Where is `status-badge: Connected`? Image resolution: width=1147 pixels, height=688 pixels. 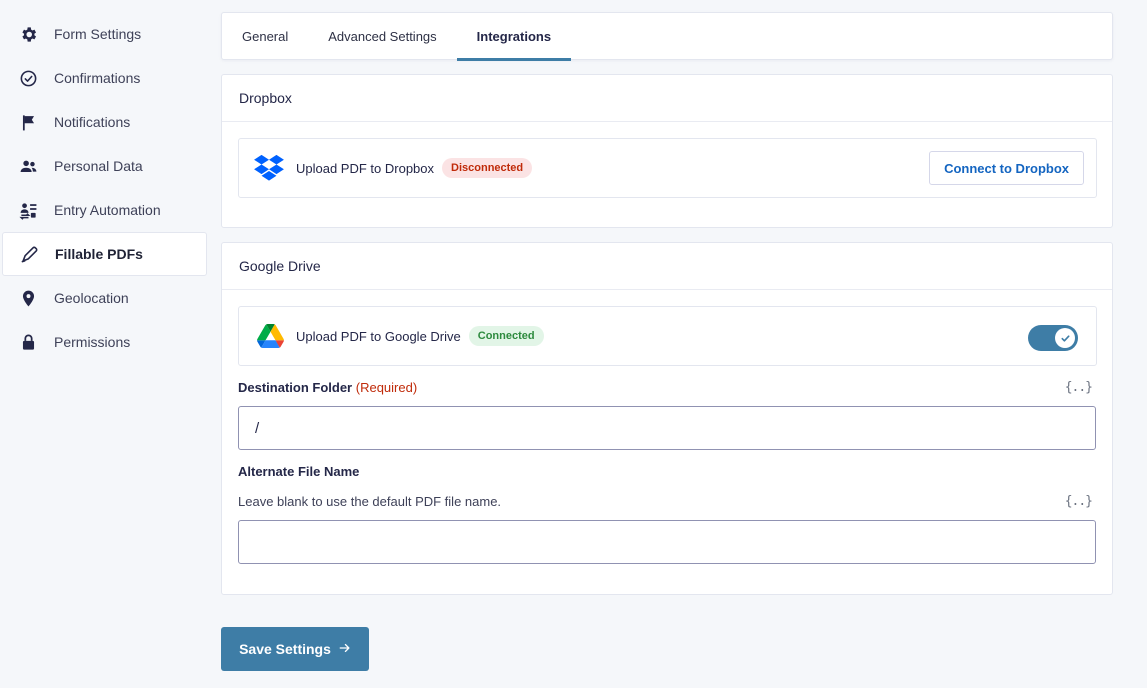 status-badge: Connected is located at coordinates (506, 336).